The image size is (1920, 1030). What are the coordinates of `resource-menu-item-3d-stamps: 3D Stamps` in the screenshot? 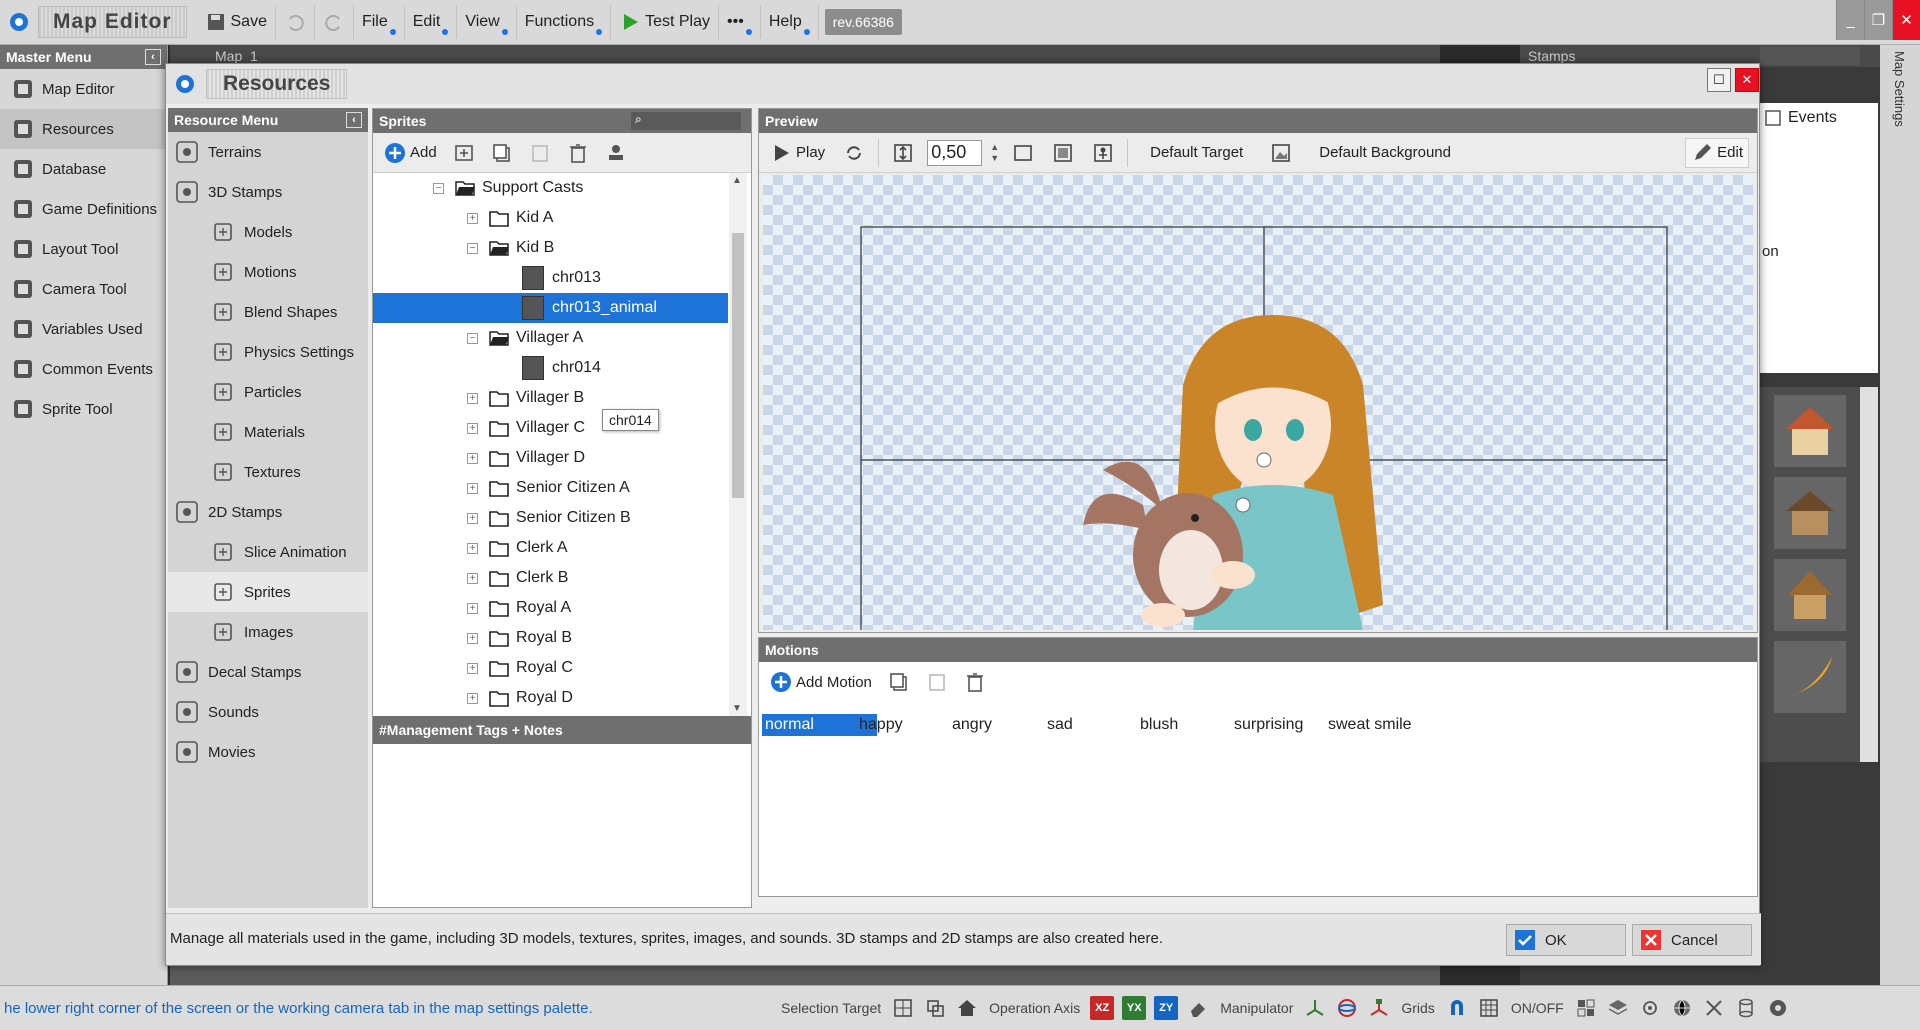 It's located at (268, 192).